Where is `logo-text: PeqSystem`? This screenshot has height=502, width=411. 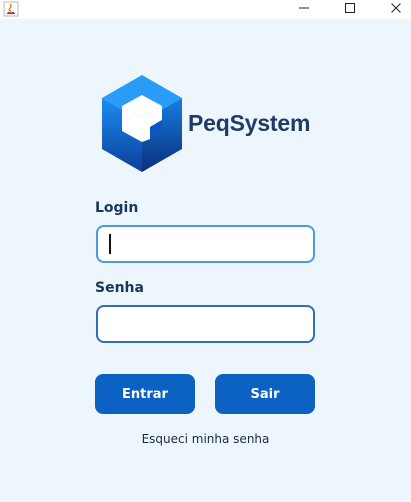 logo-text: PeqSystem is located at coordinates (249, 123).